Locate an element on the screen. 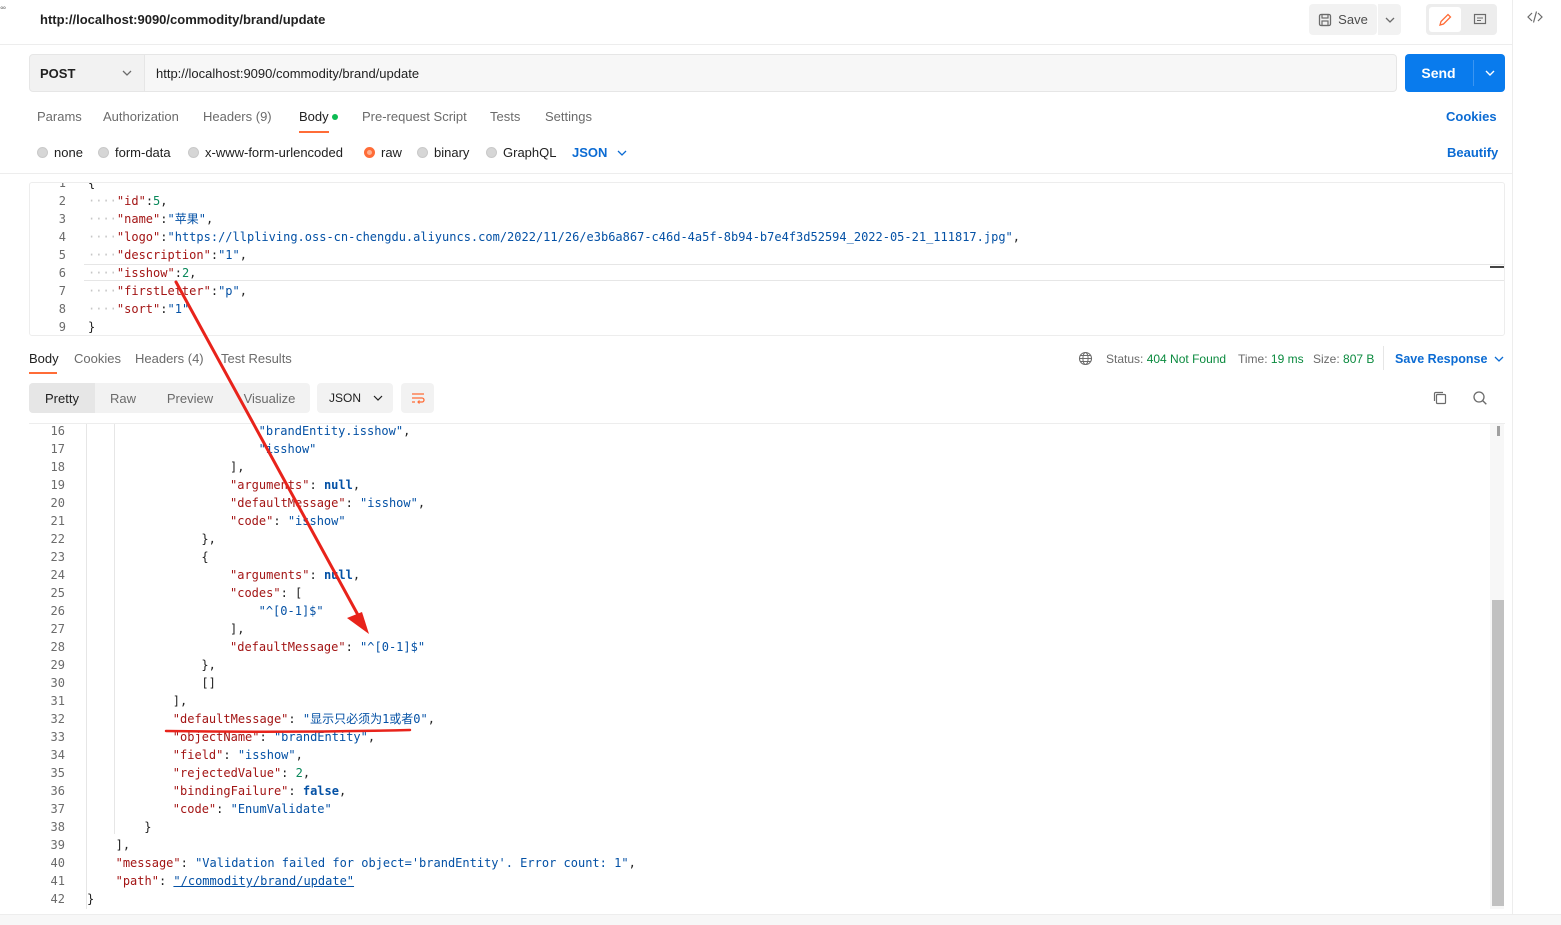 This screenshot has height=925, width=1561. line-number: 18 is located at coordinates (57, 467).